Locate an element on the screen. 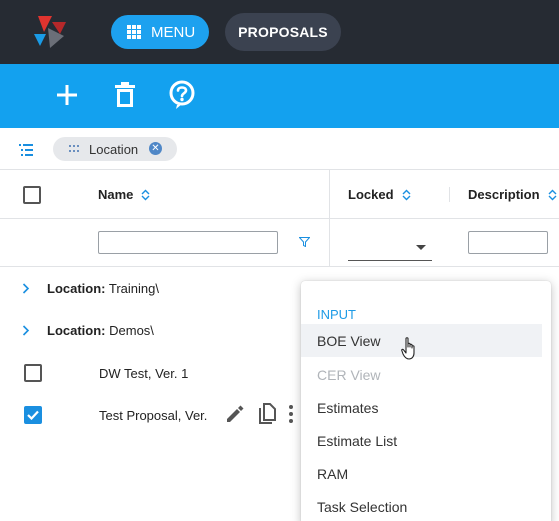 The width and height of the screenshot is (559, 521). column-header-locked: Locked is located at coordinates (379, 194).